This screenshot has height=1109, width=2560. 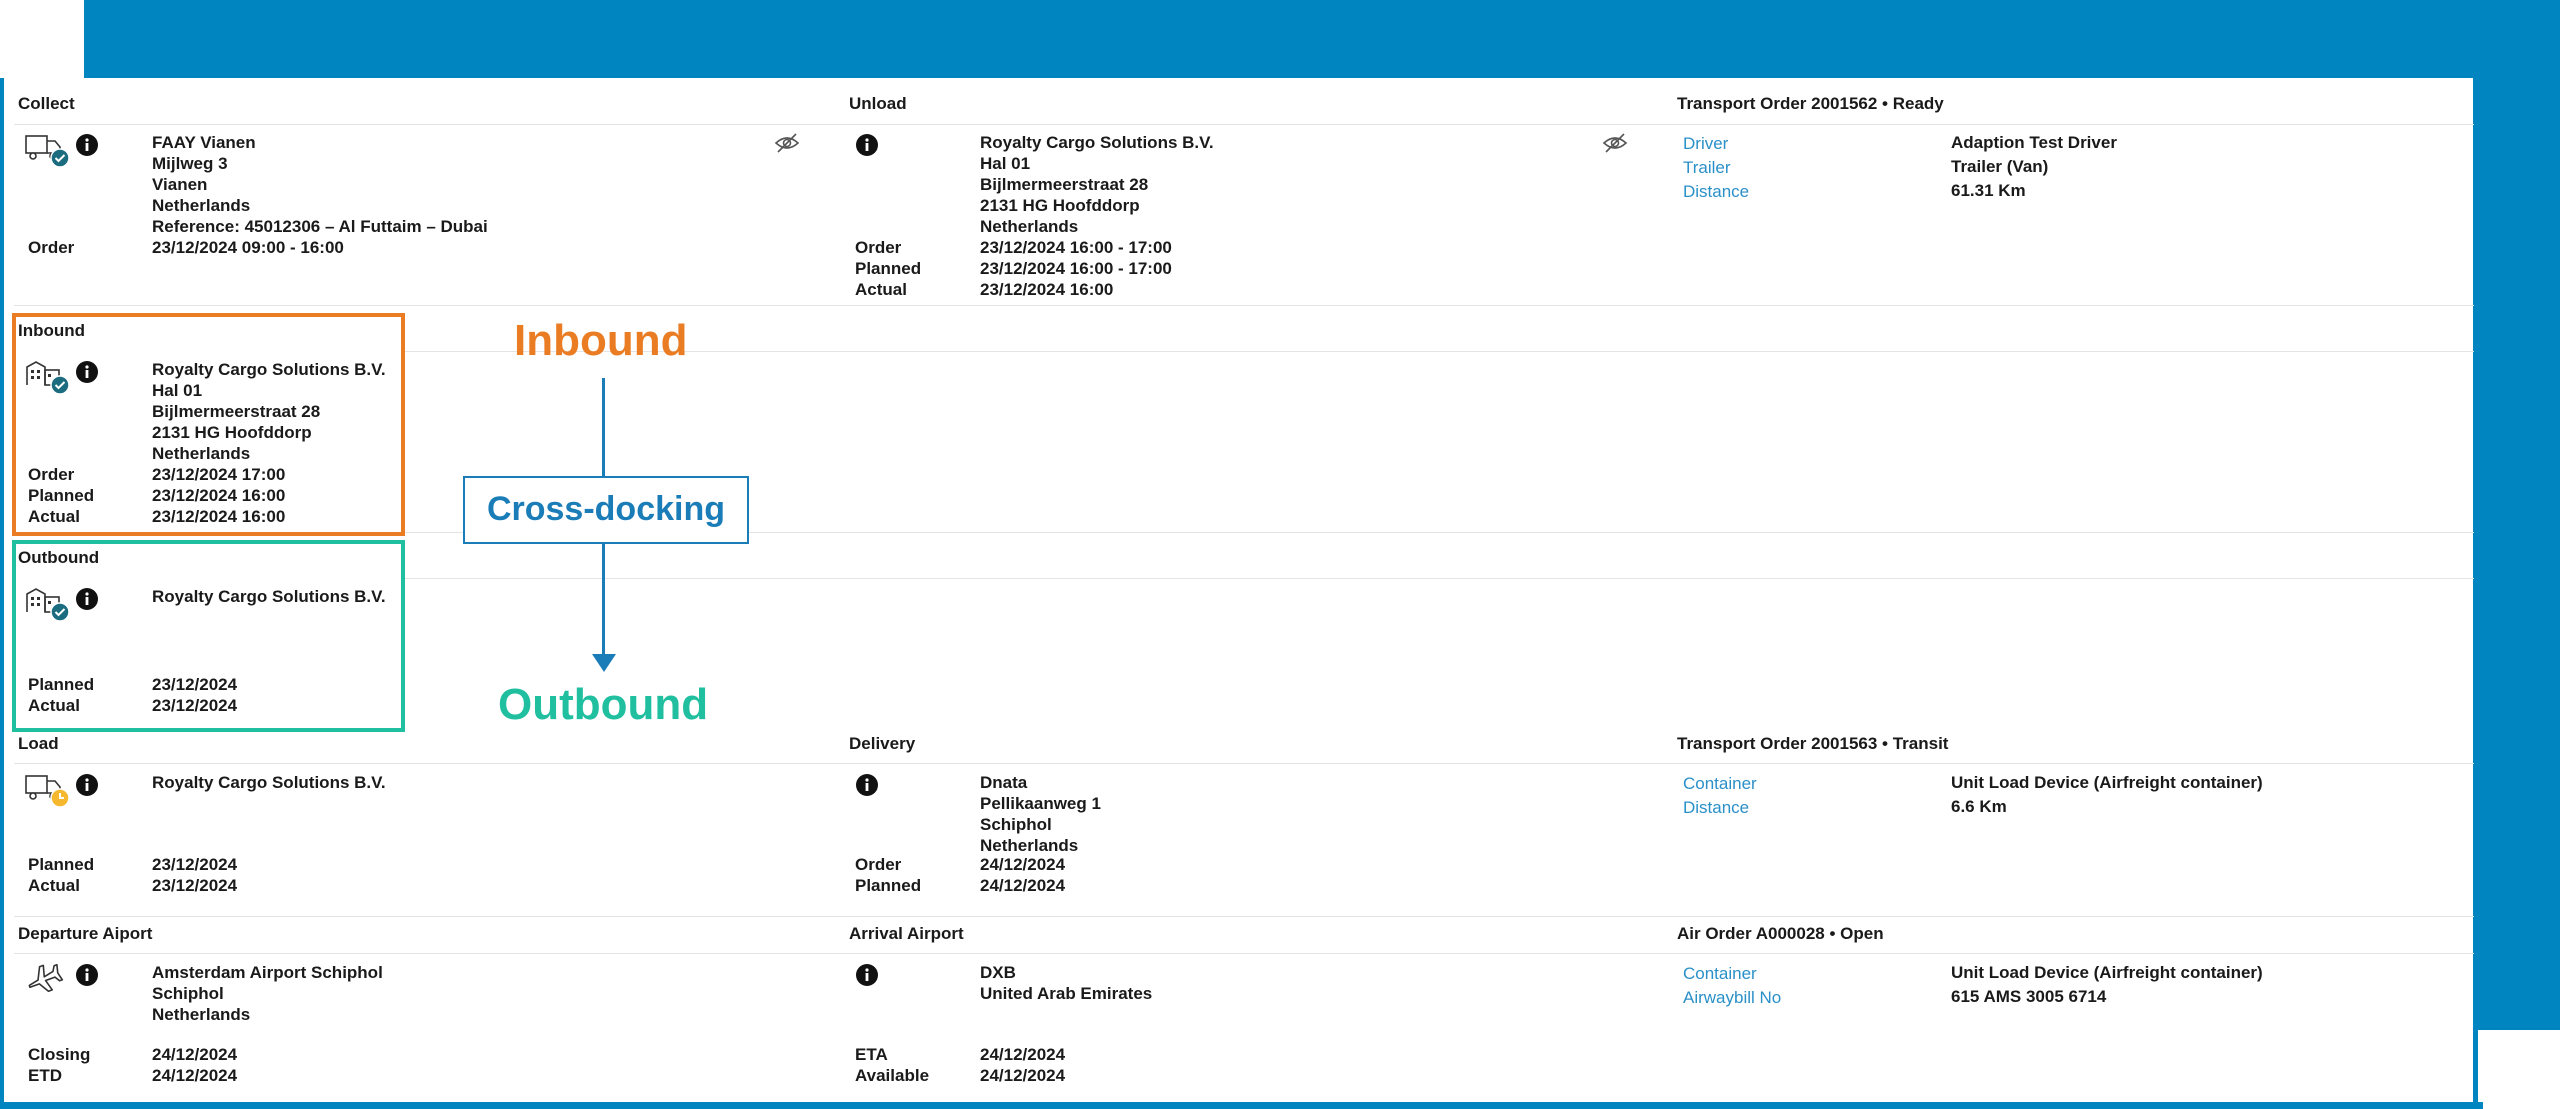 What do you see at coordinates (269, 782) in the screenshot?
I see `load-address-line: Royalty Cargo Solutions B.V.` at bounding box center [269, 782].